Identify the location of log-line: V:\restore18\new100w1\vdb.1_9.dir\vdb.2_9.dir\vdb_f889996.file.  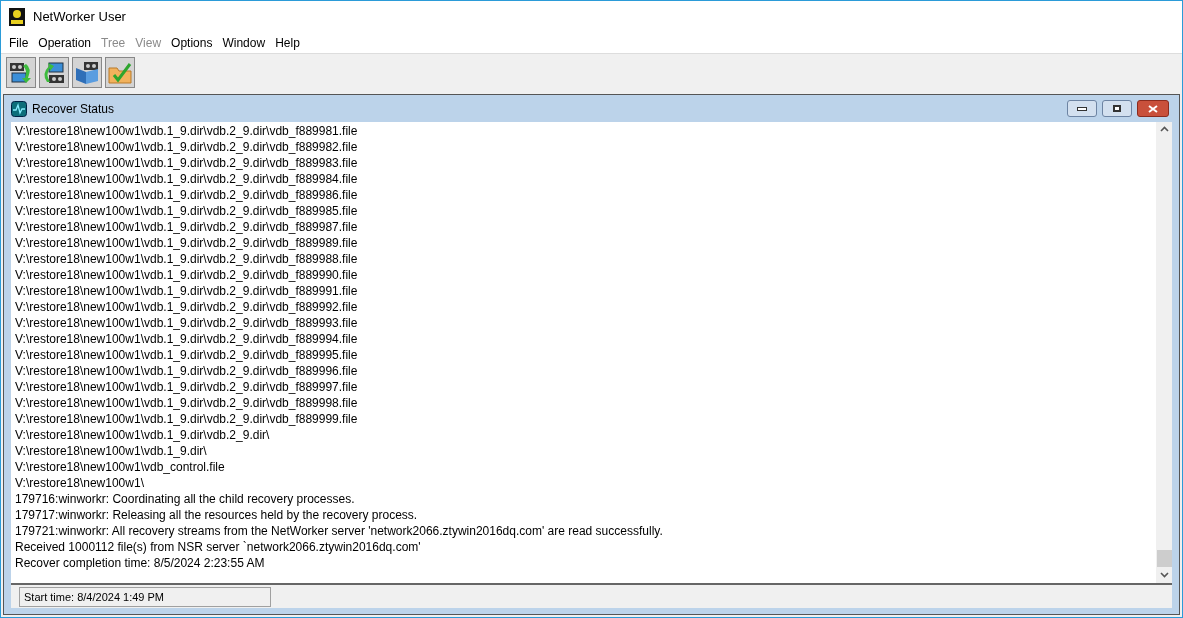
(186, 371).